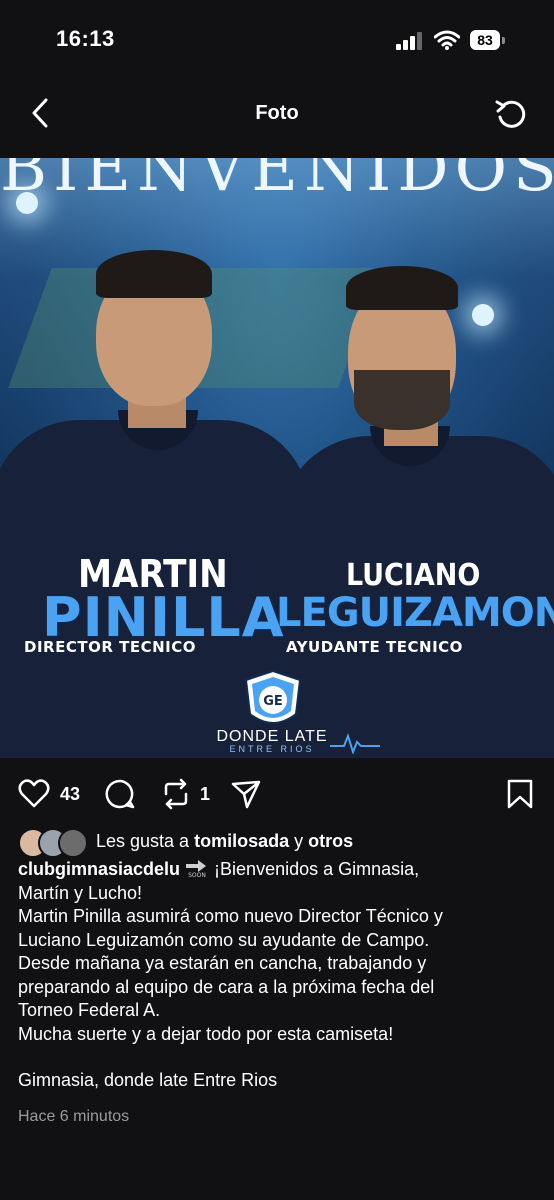 This screenshot has height=1200, width=554. I want to click on caption-username: clubgimnasiacdelu, so click(99, 869).